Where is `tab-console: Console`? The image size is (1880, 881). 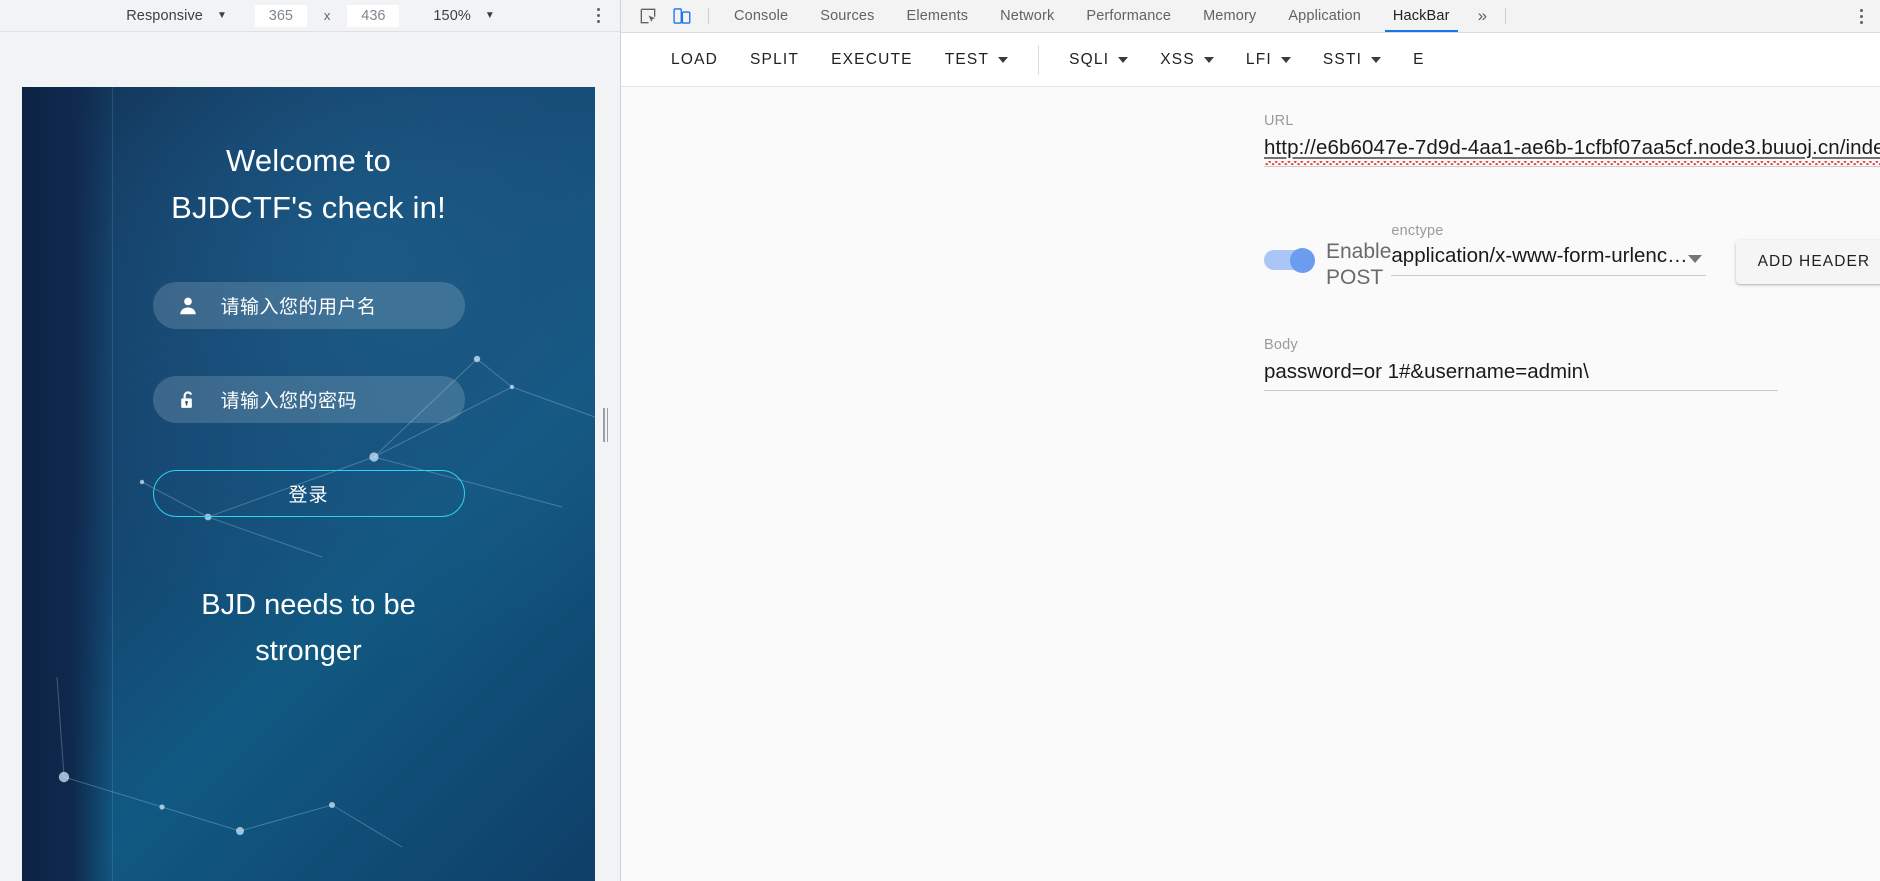
tab-console: Console is located at coordinates (761, 16).